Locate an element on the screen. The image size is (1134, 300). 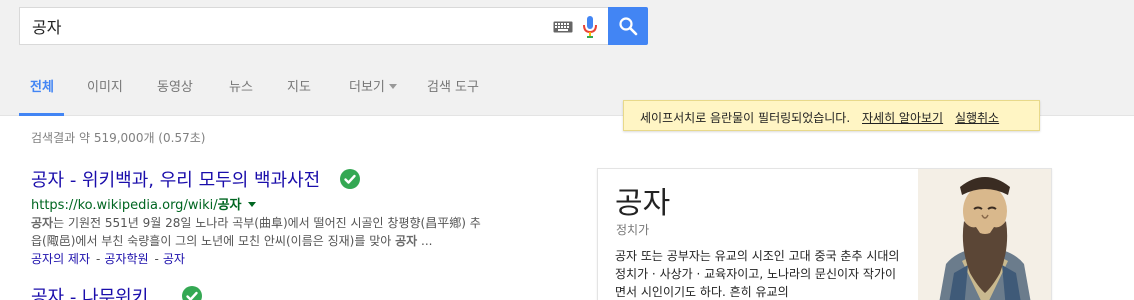
result-url-bold: 공자 is located at coordinates (229, 205).